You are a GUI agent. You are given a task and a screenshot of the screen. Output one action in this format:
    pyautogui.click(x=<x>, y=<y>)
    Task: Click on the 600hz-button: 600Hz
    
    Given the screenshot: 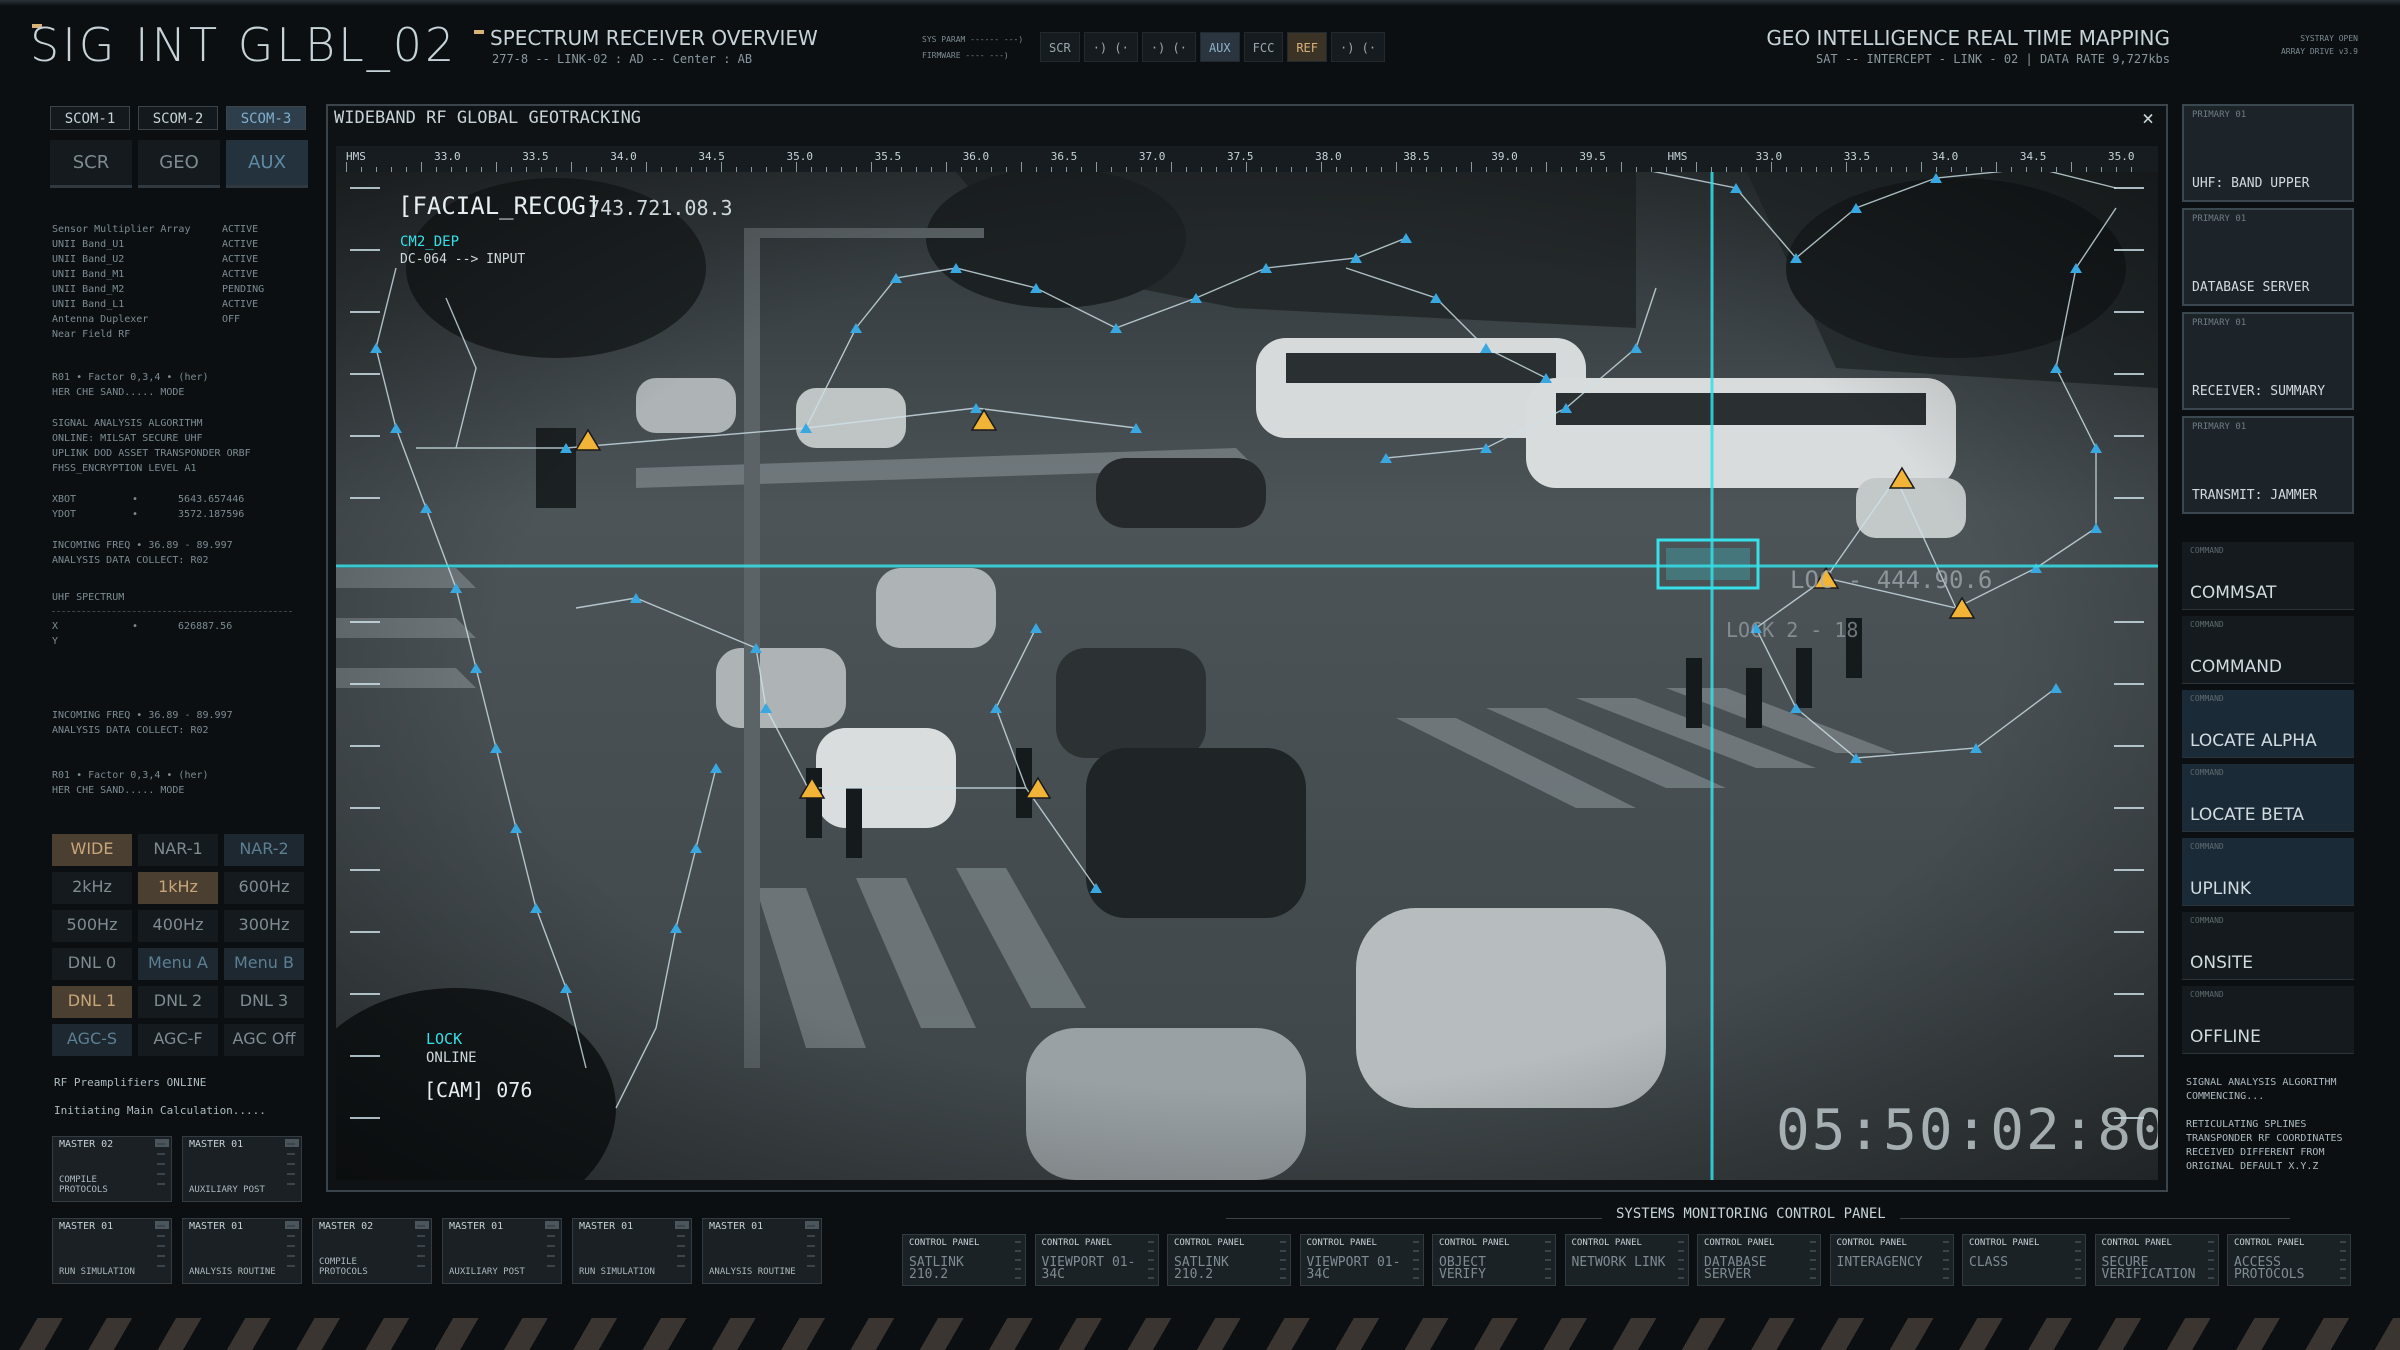 What is the action you would take?
    pyautogui.click(x=264, y=888)
    